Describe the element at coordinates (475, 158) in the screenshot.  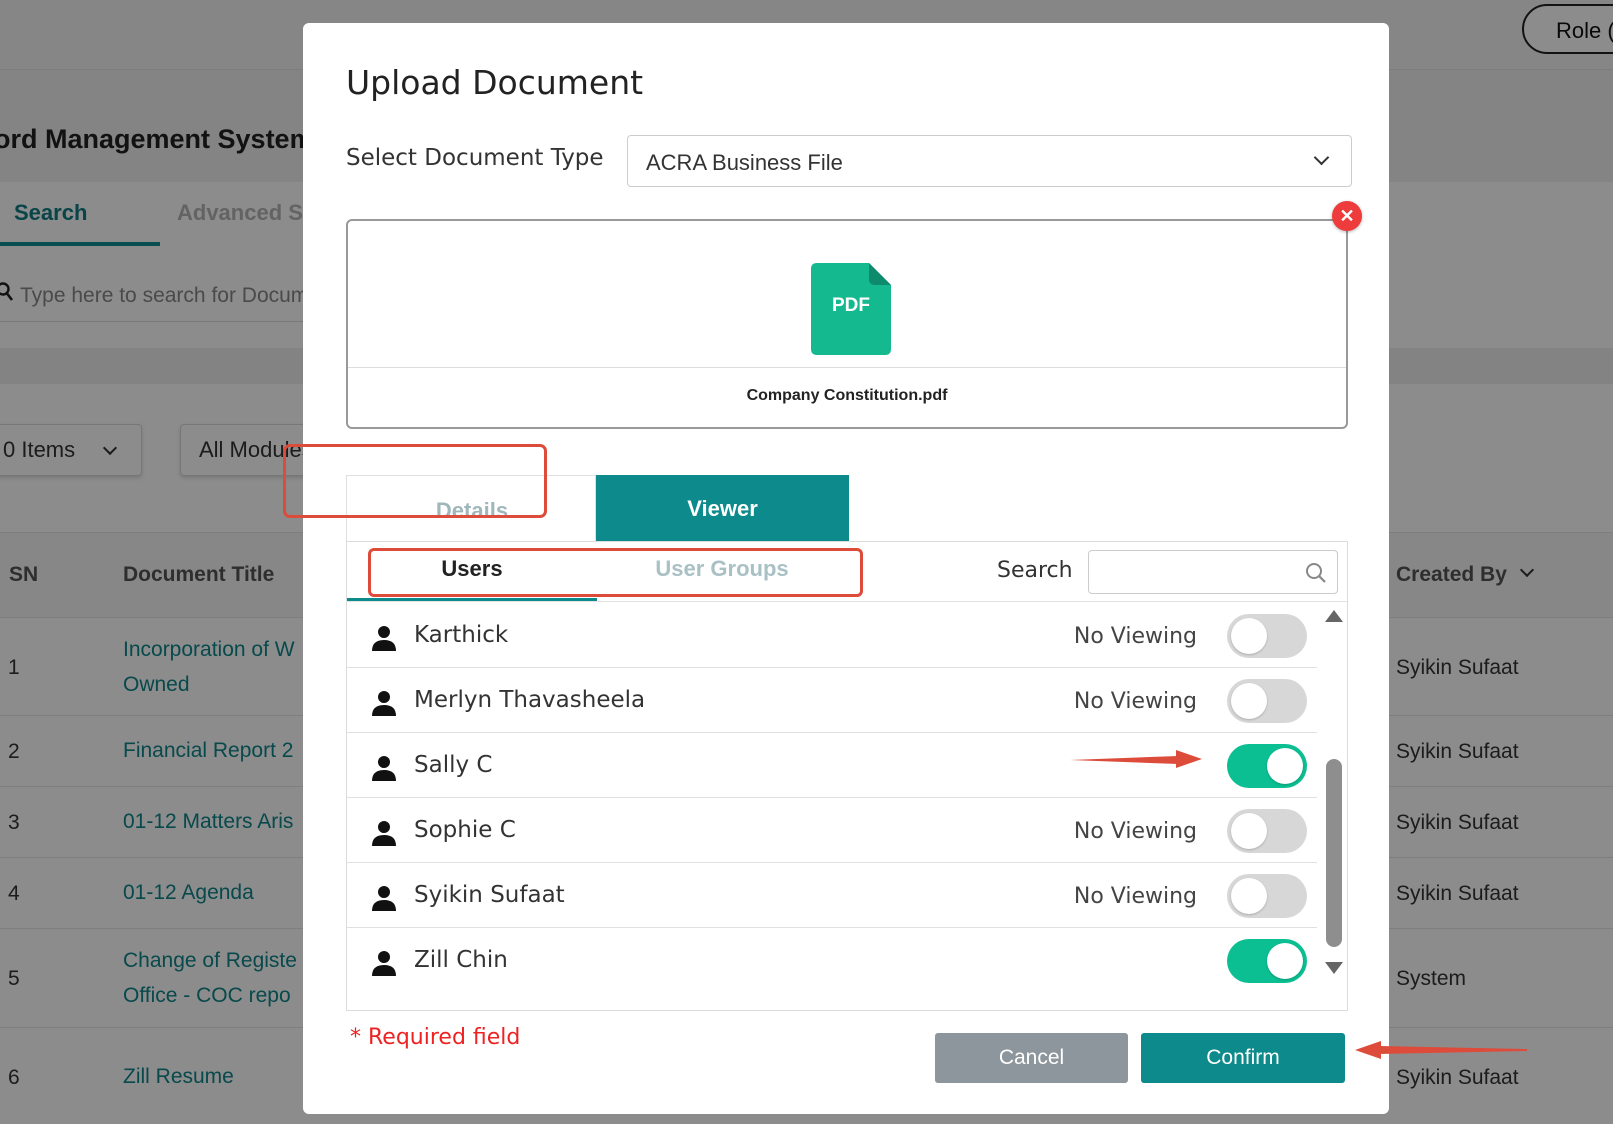
I see `document-type-label: Select Document Type` at that location.